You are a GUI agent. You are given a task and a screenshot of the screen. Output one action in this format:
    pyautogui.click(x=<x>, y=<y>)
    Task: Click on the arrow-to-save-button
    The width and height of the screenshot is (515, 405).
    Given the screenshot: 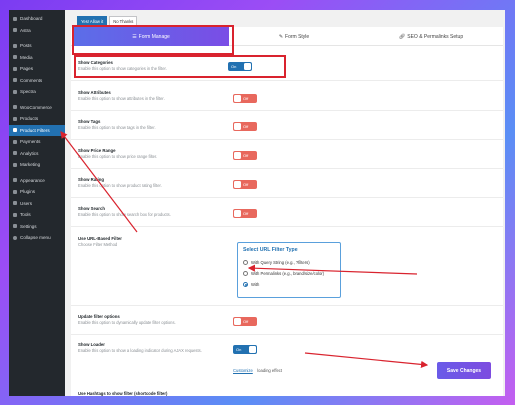 What is the action you would take?
    pyautogui.click(x=366, y=360)
    